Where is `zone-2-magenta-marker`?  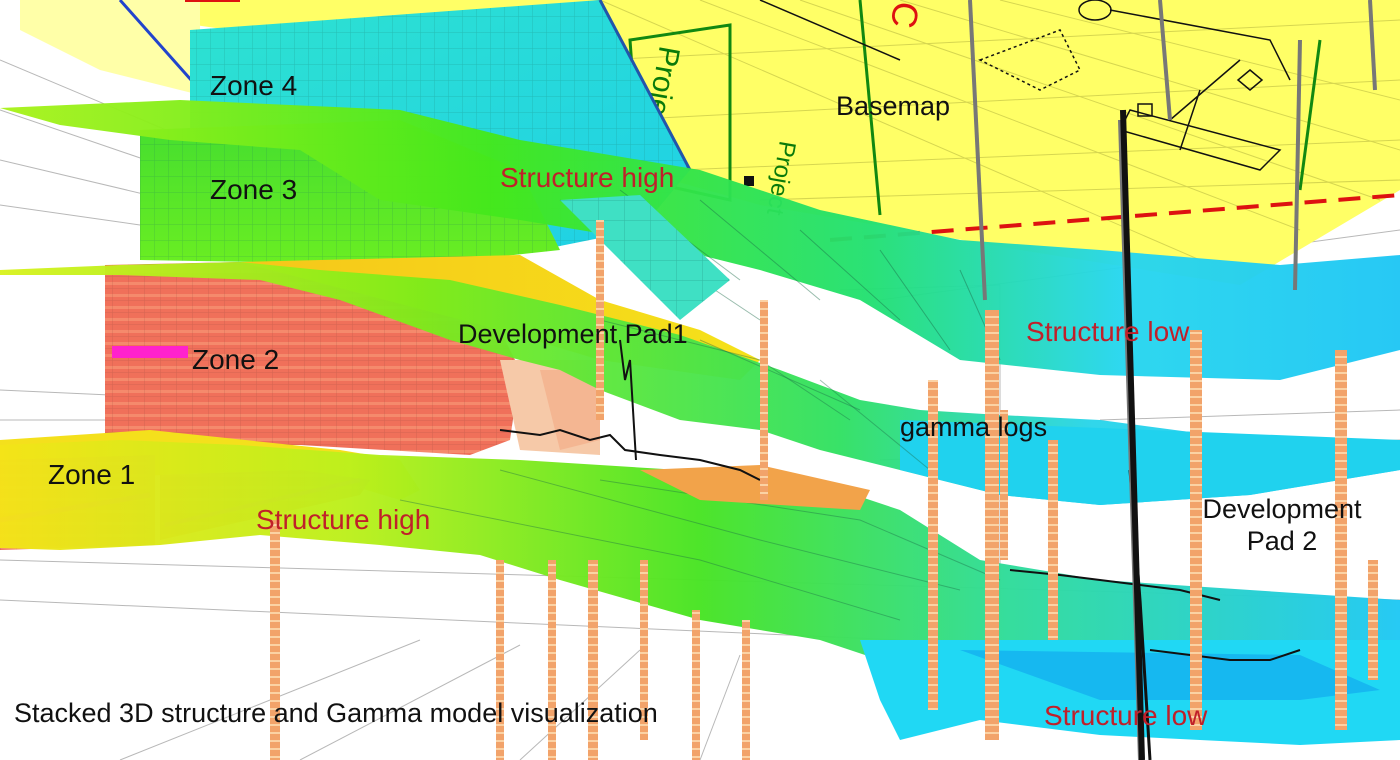 zone-2-magenta-marker is located at coordinates (150, 352).